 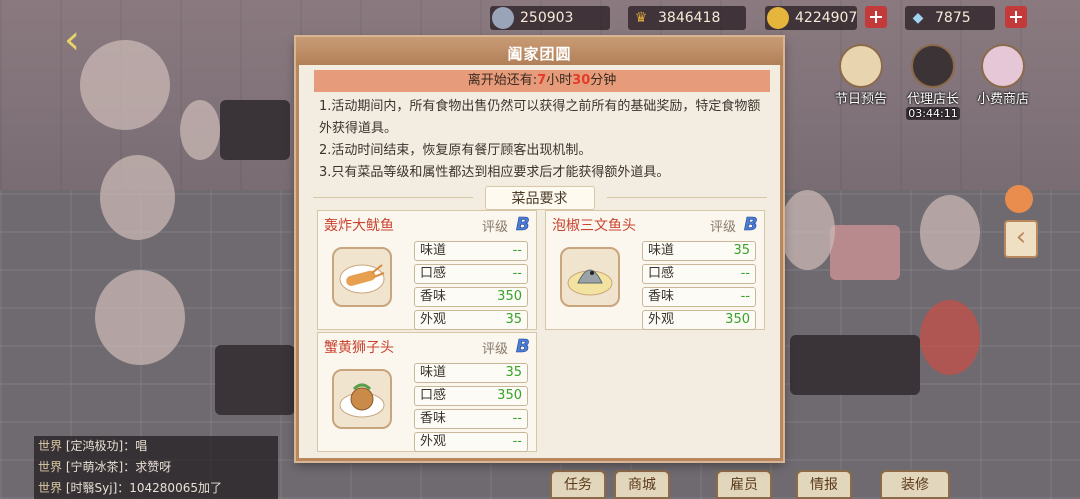 I want to click on attr-taste: 味道 --, so click(x=471, y=251).